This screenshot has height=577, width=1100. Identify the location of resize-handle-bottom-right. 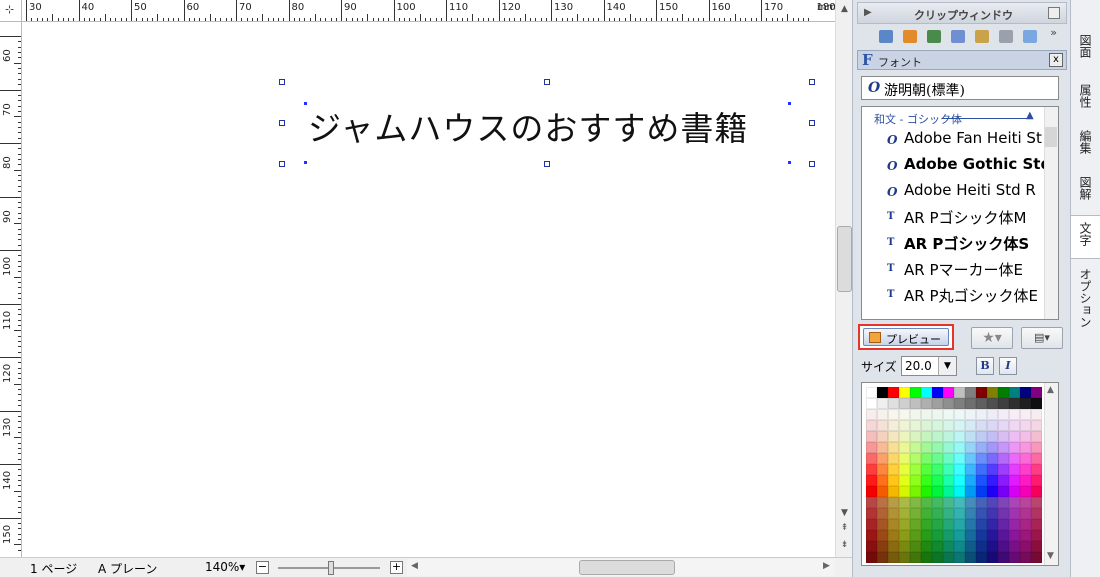
(812, 164).